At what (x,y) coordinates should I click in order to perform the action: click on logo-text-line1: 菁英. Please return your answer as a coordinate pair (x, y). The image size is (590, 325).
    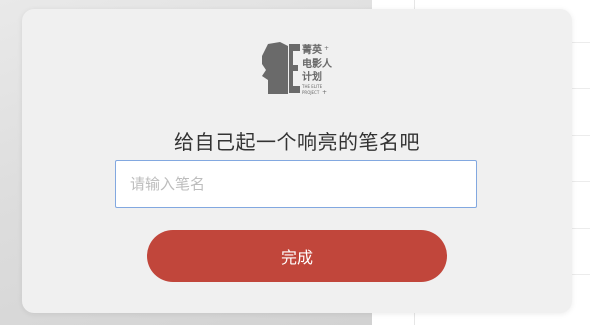
    Looking at the image, I should click on (312, 49).